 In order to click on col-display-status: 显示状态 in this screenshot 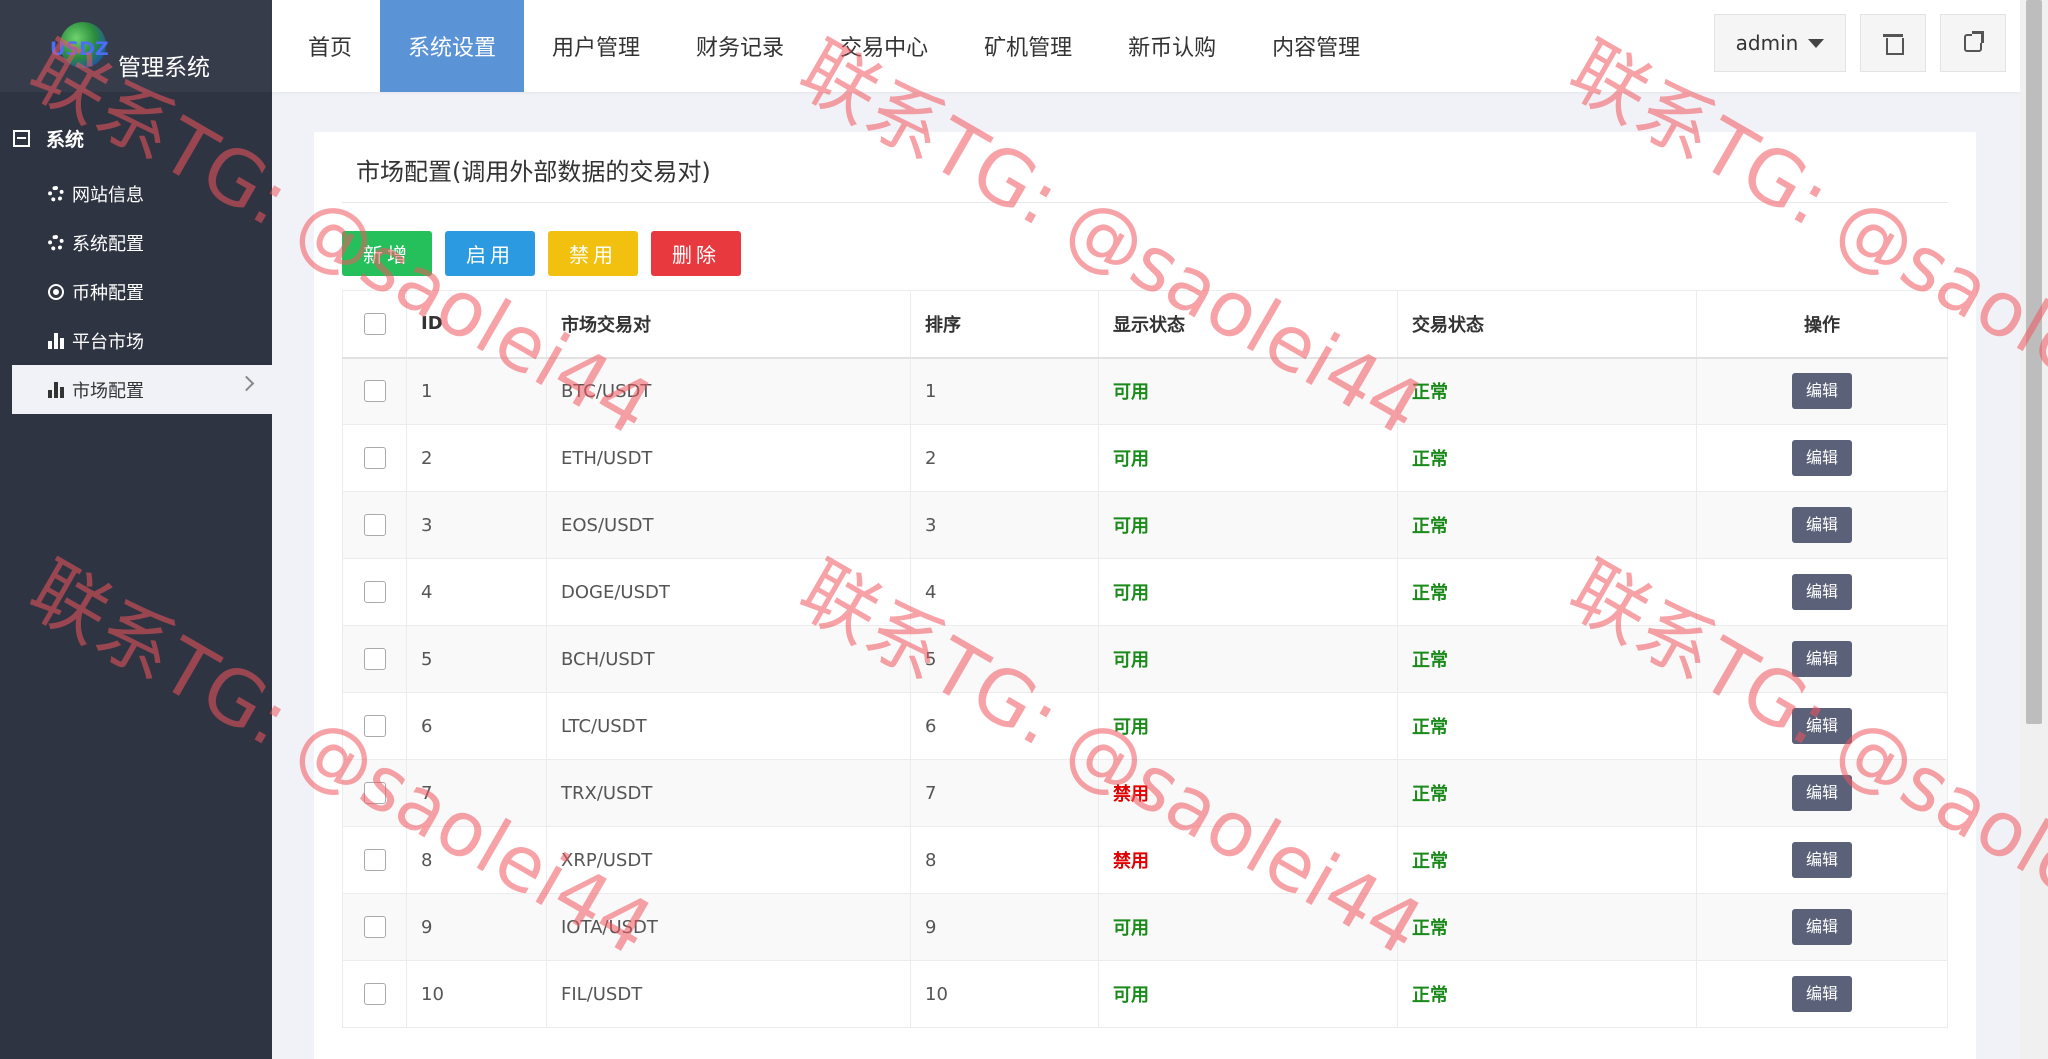, I will do `click(1248, 324)`.